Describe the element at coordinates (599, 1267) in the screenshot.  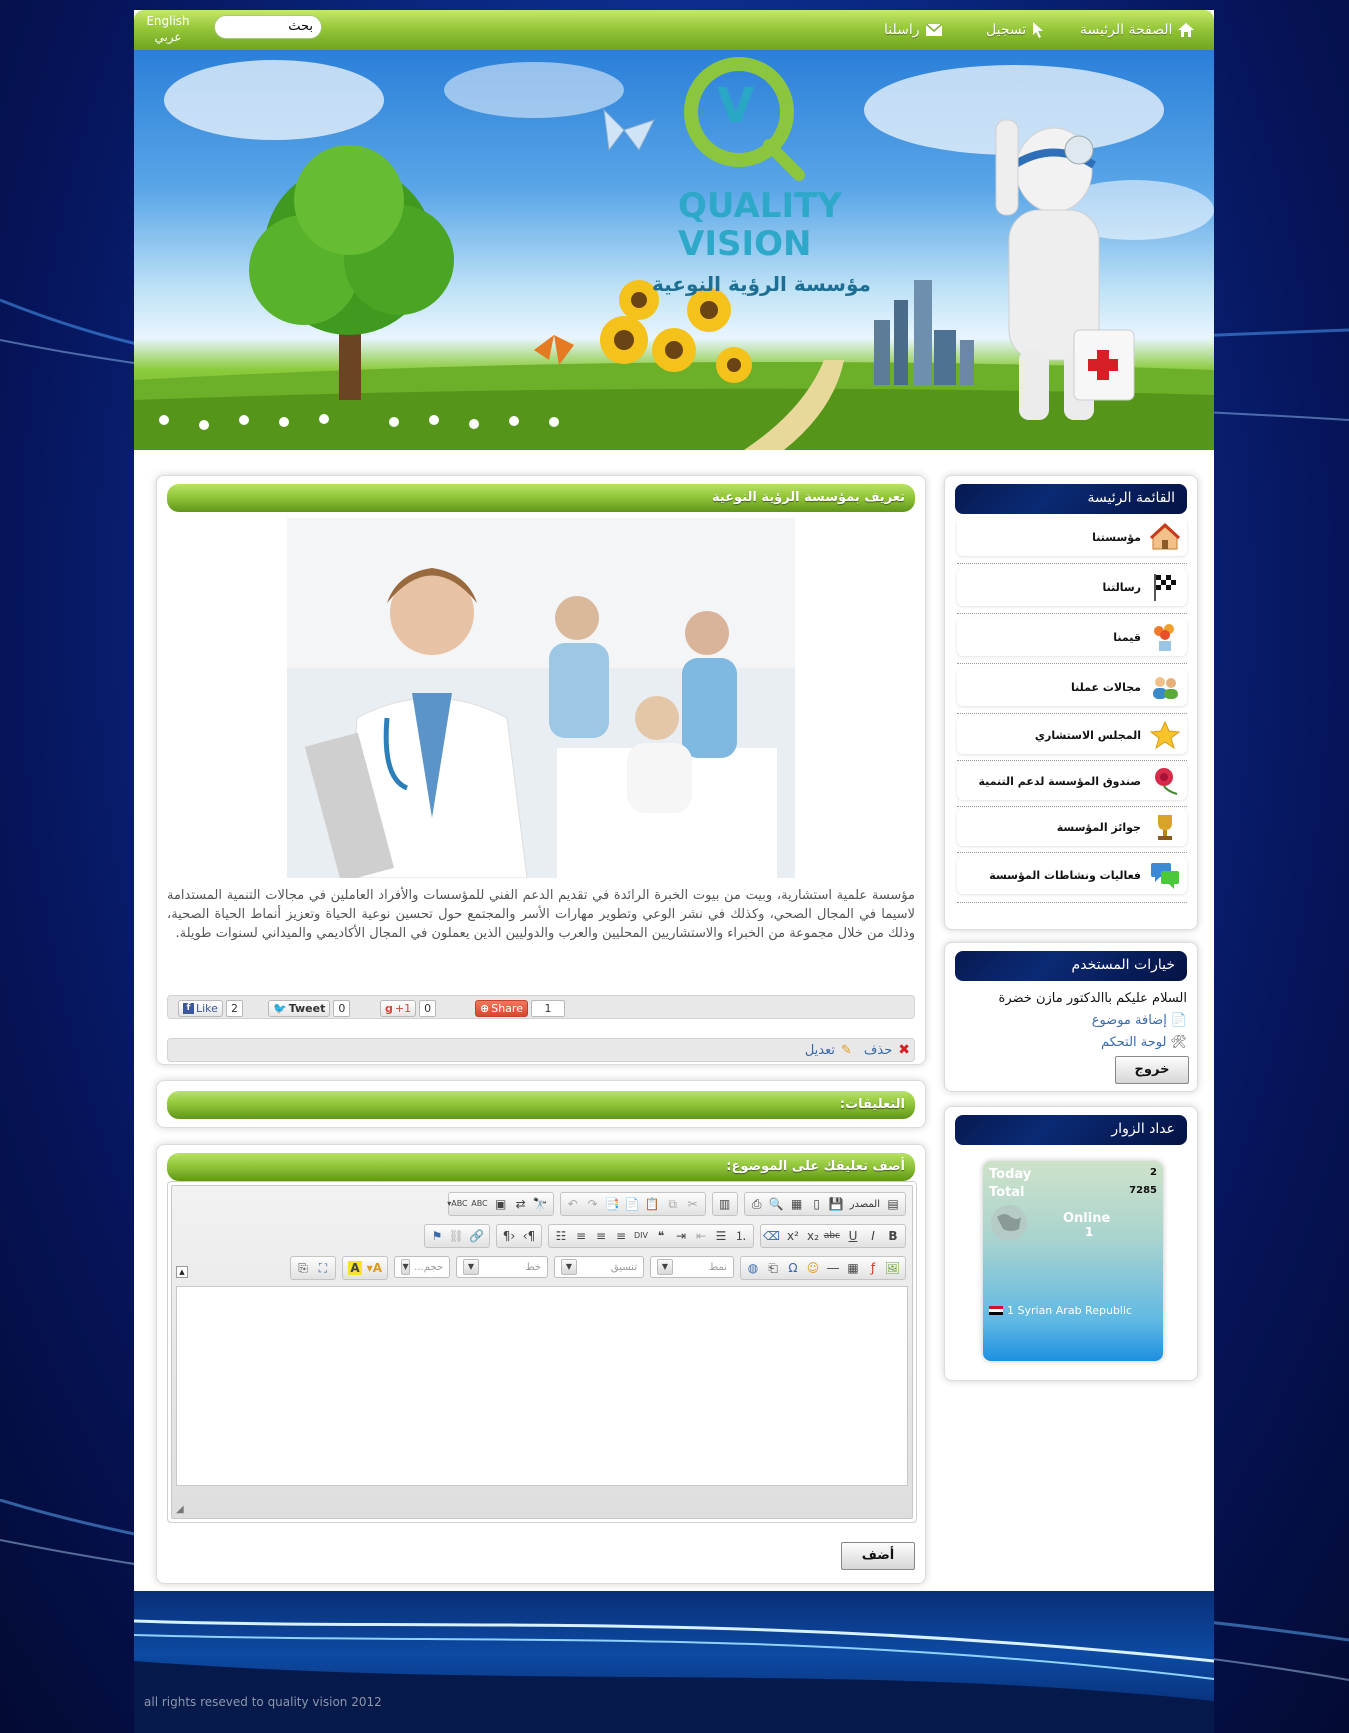
I see `format-select: تنسيق ▼` at that location.